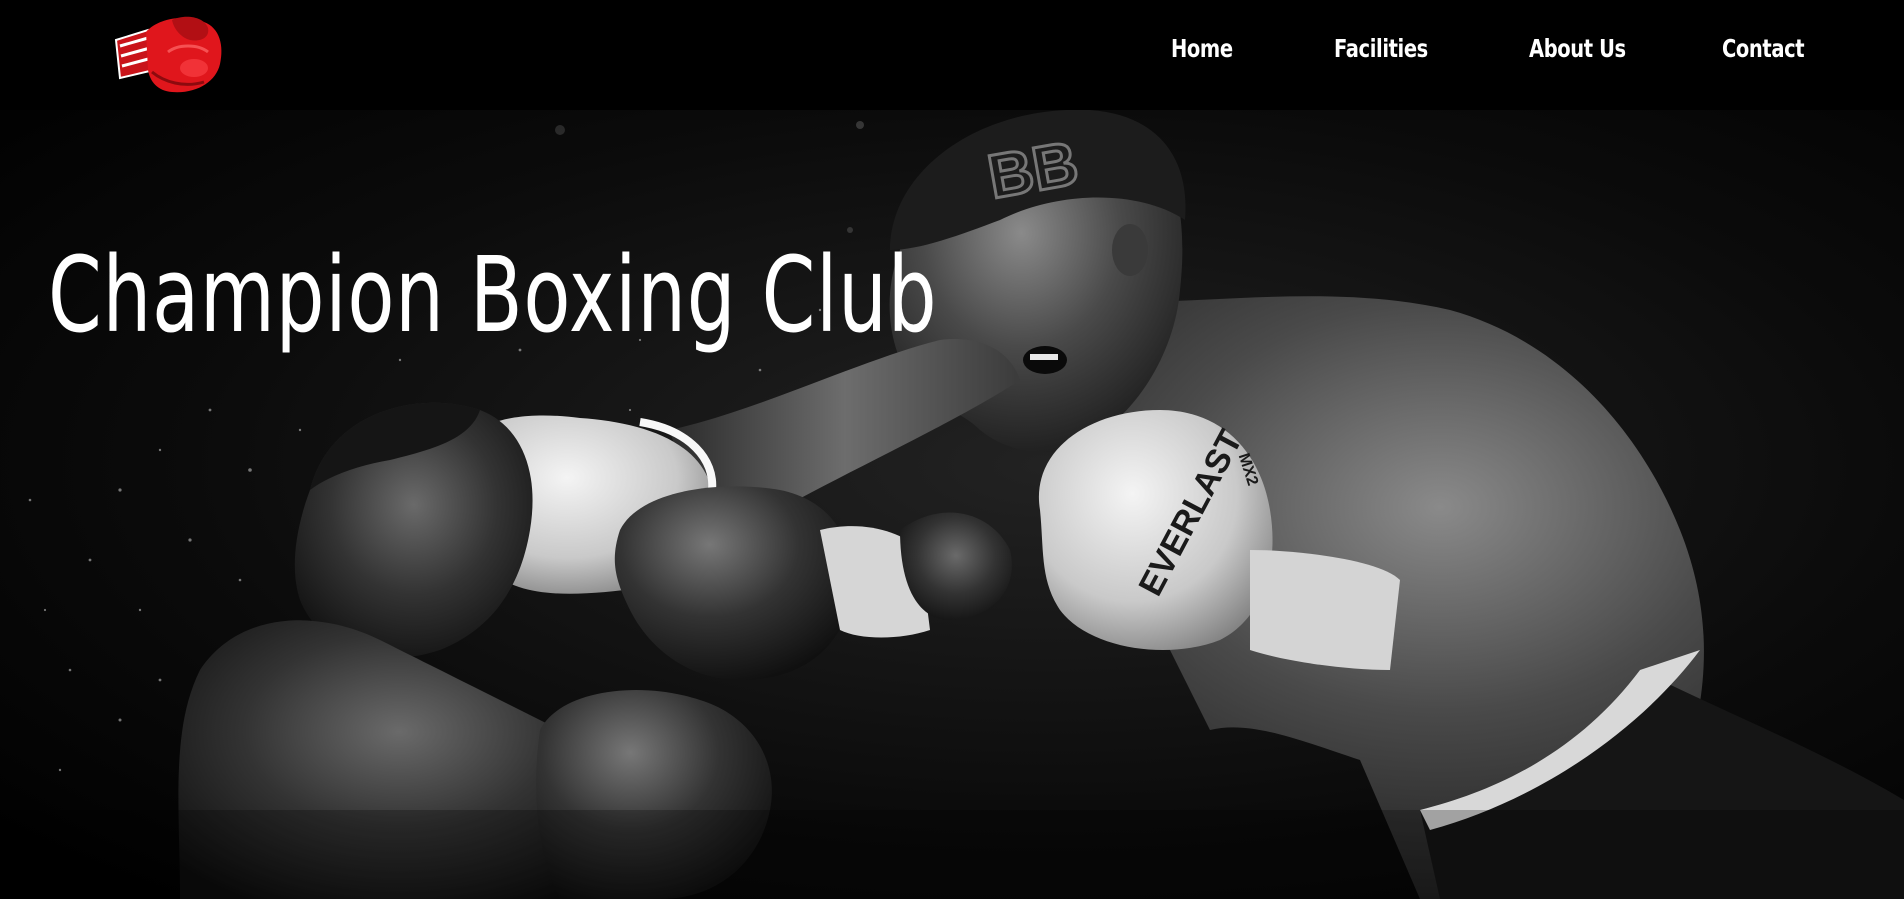  I want to click on nav-contact: Contact, so click(1763, 48).